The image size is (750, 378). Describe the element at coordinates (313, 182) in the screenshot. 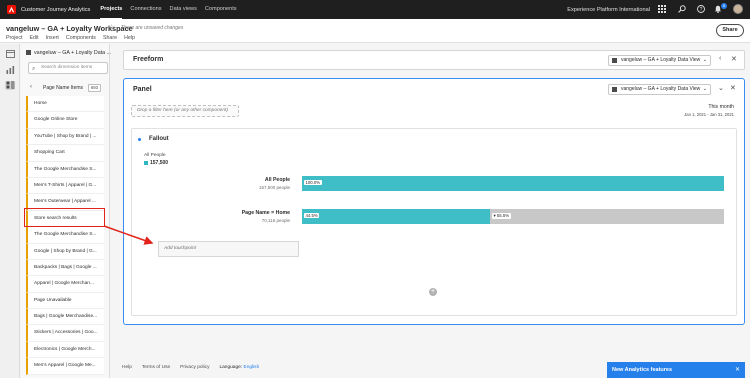

I see `fallout-percent-label: 100.0%` at that location.